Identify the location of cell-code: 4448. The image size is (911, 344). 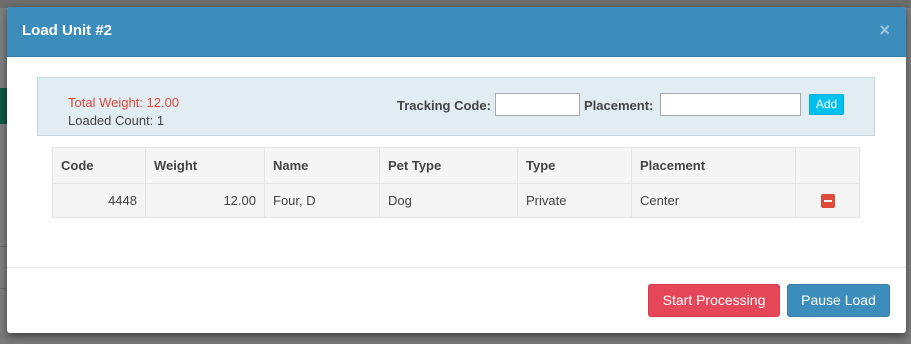
(99, 200).